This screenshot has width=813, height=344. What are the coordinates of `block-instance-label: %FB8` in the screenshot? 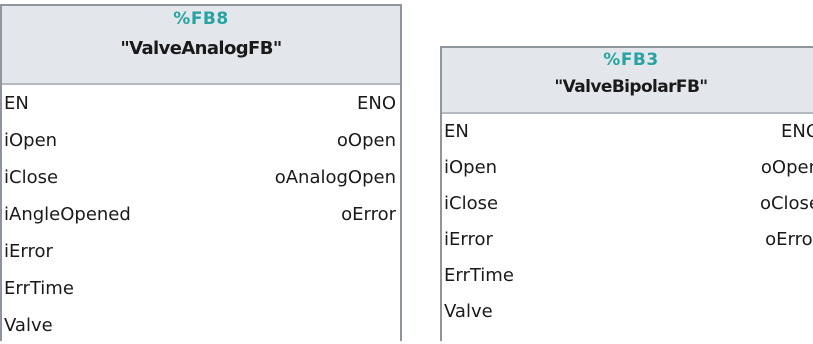 It's located at (201, 17).